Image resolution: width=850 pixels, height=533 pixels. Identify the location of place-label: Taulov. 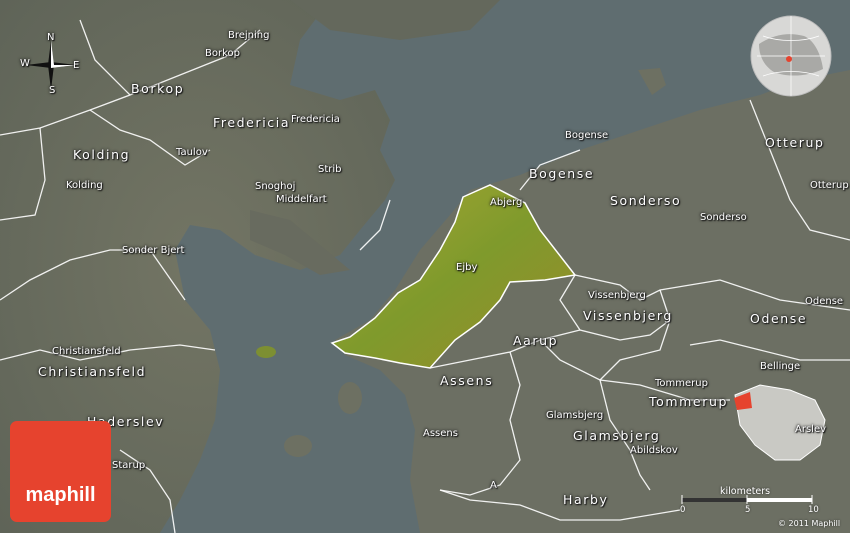
(192, 152).